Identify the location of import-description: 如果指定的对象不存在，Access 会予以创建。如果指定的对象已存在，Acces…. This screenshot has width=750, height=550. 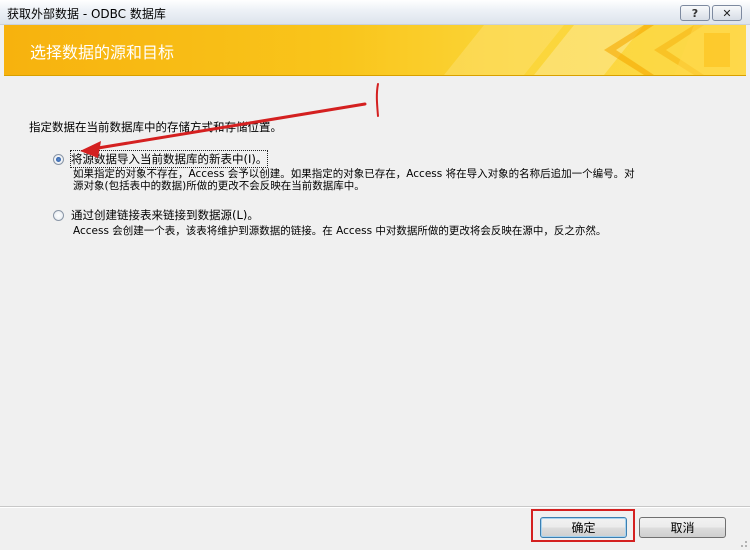
(354, 180).